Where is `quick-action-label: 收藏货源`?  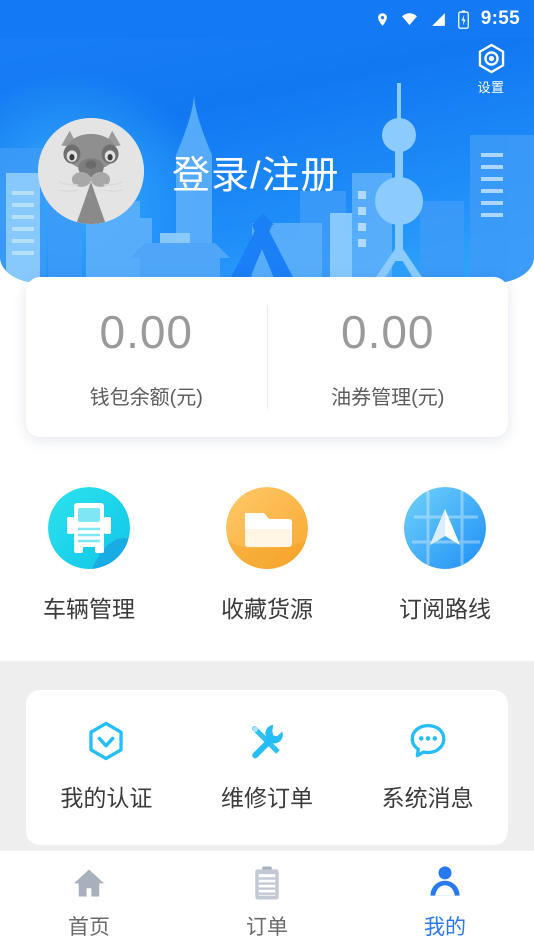 quick-action-label: 收藏货源 is located at coordinates (267, 609).